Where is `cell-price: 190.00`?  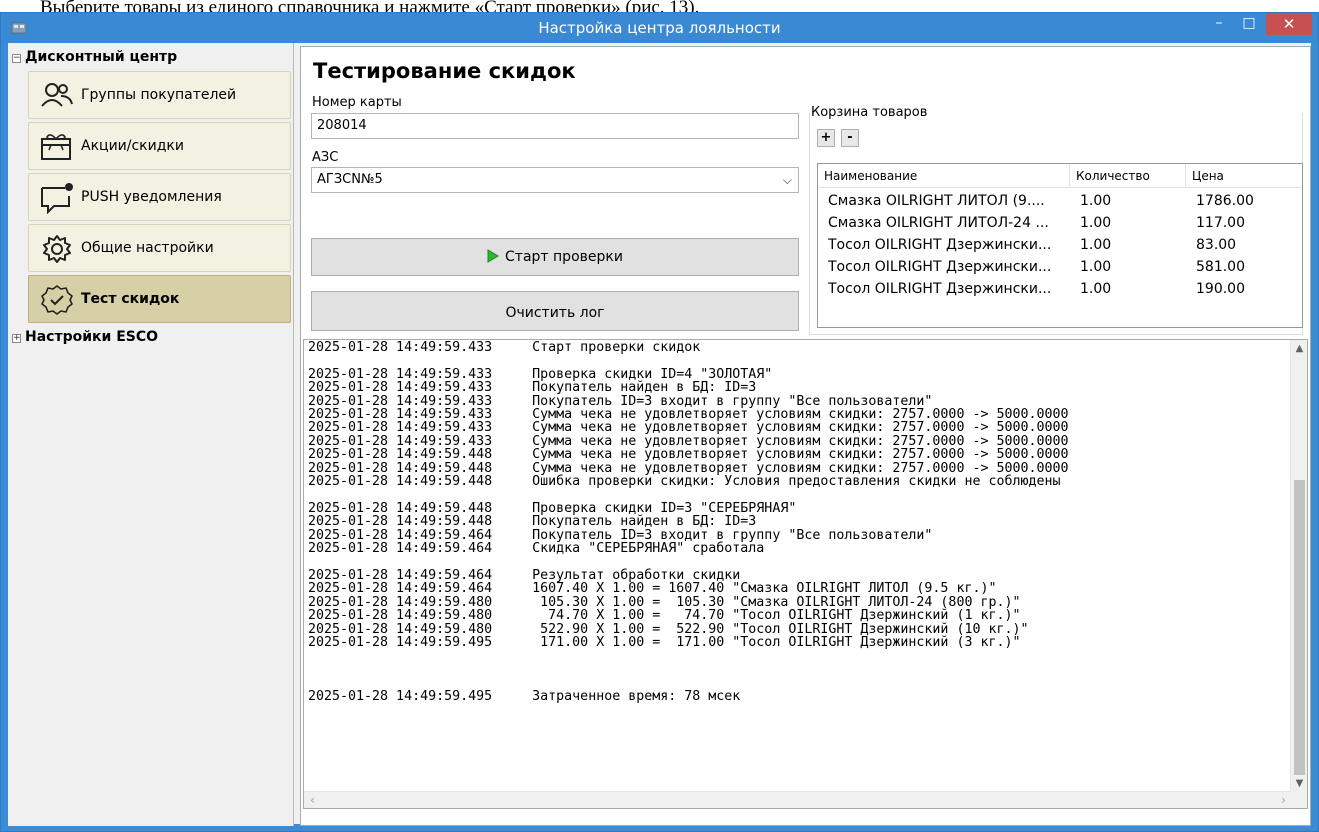
cell-price: 190.00 is located at coordinates (1220, 289).